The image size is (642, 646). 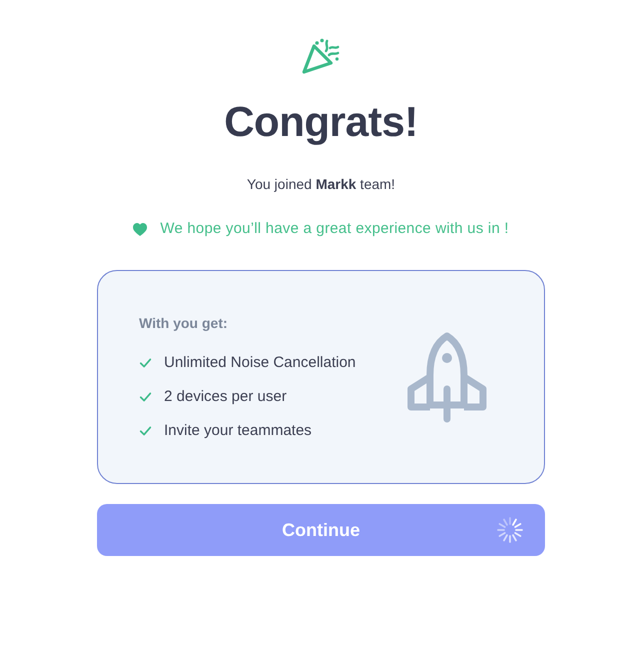 I want to click on heart-icon, so click(x=140, y=229).